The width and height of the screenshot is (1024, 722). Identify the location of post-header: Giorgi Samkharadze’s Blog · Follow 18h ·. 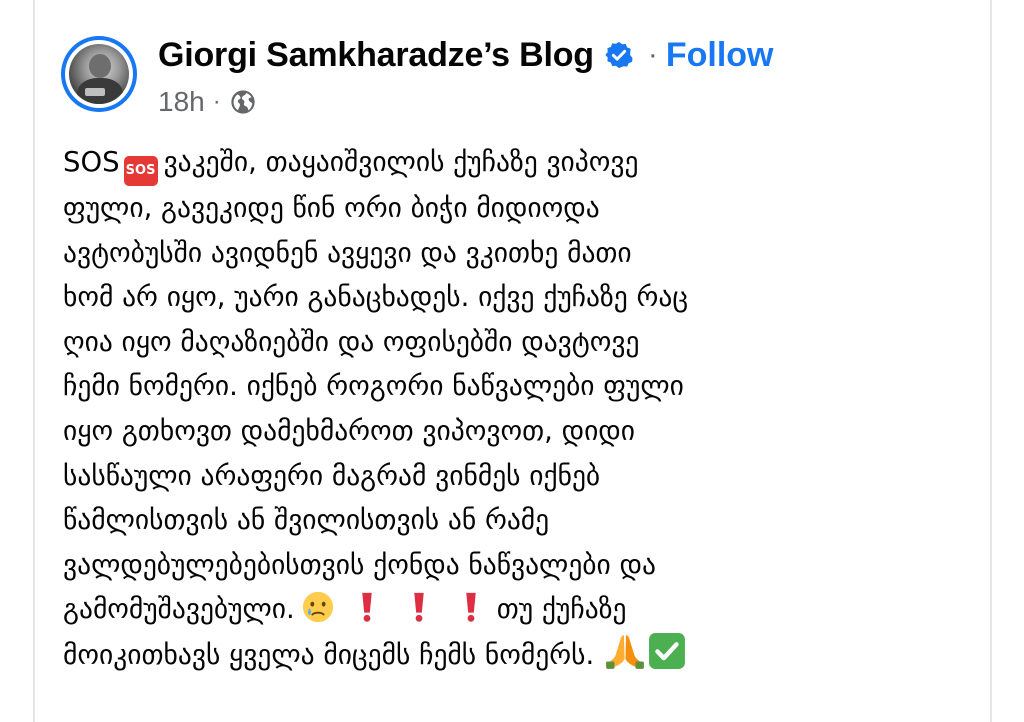
(515, 78).